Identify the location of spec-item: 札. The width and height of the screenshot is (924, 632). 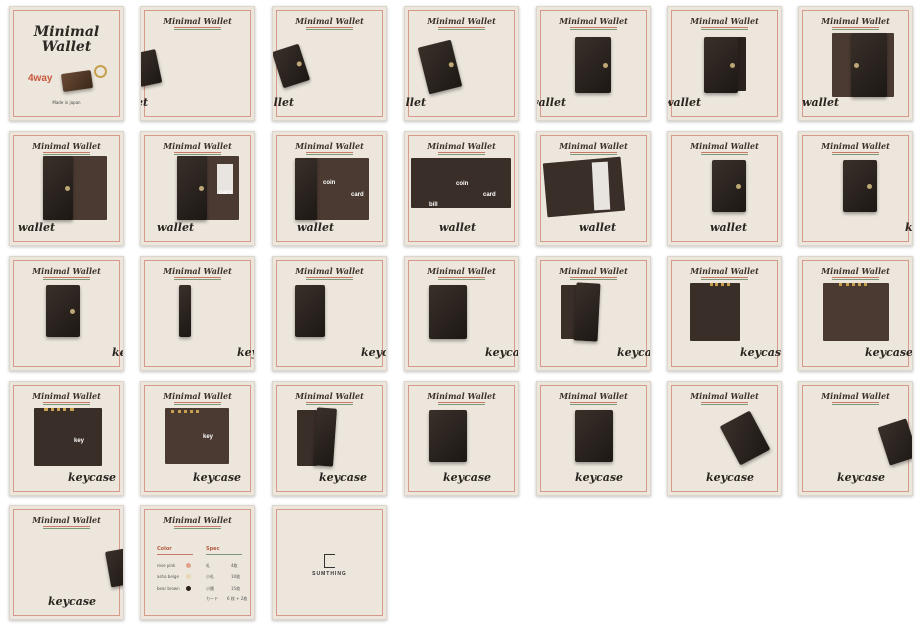
(208, 565).